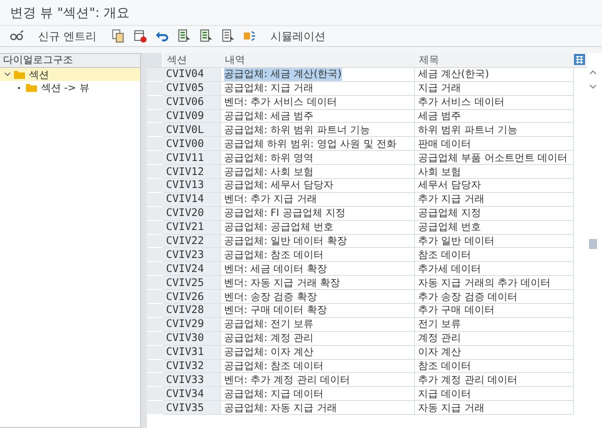 This screenshot has width=602, height=428. What do you see at coordinates (161, 36) in the screenshot?
I see `undo-icon` at bounding box center [161, 36].